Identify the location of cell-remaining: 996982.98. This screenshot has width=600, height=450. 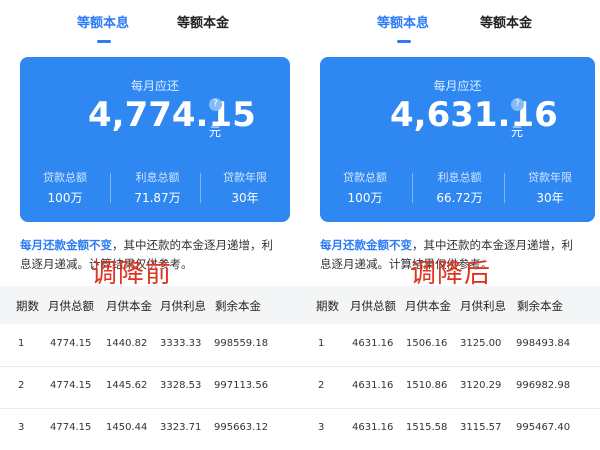
(543, 385).